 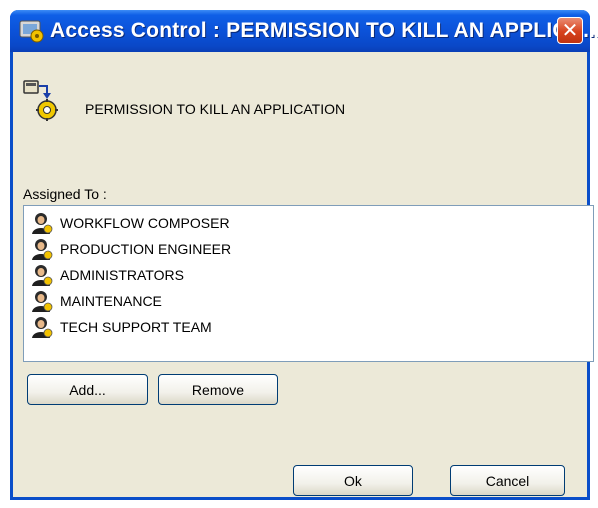 What do you see at coordinates (353, 480) in the screenshot?
I see `ok-button: Ok` at bounding box center [353, 480].